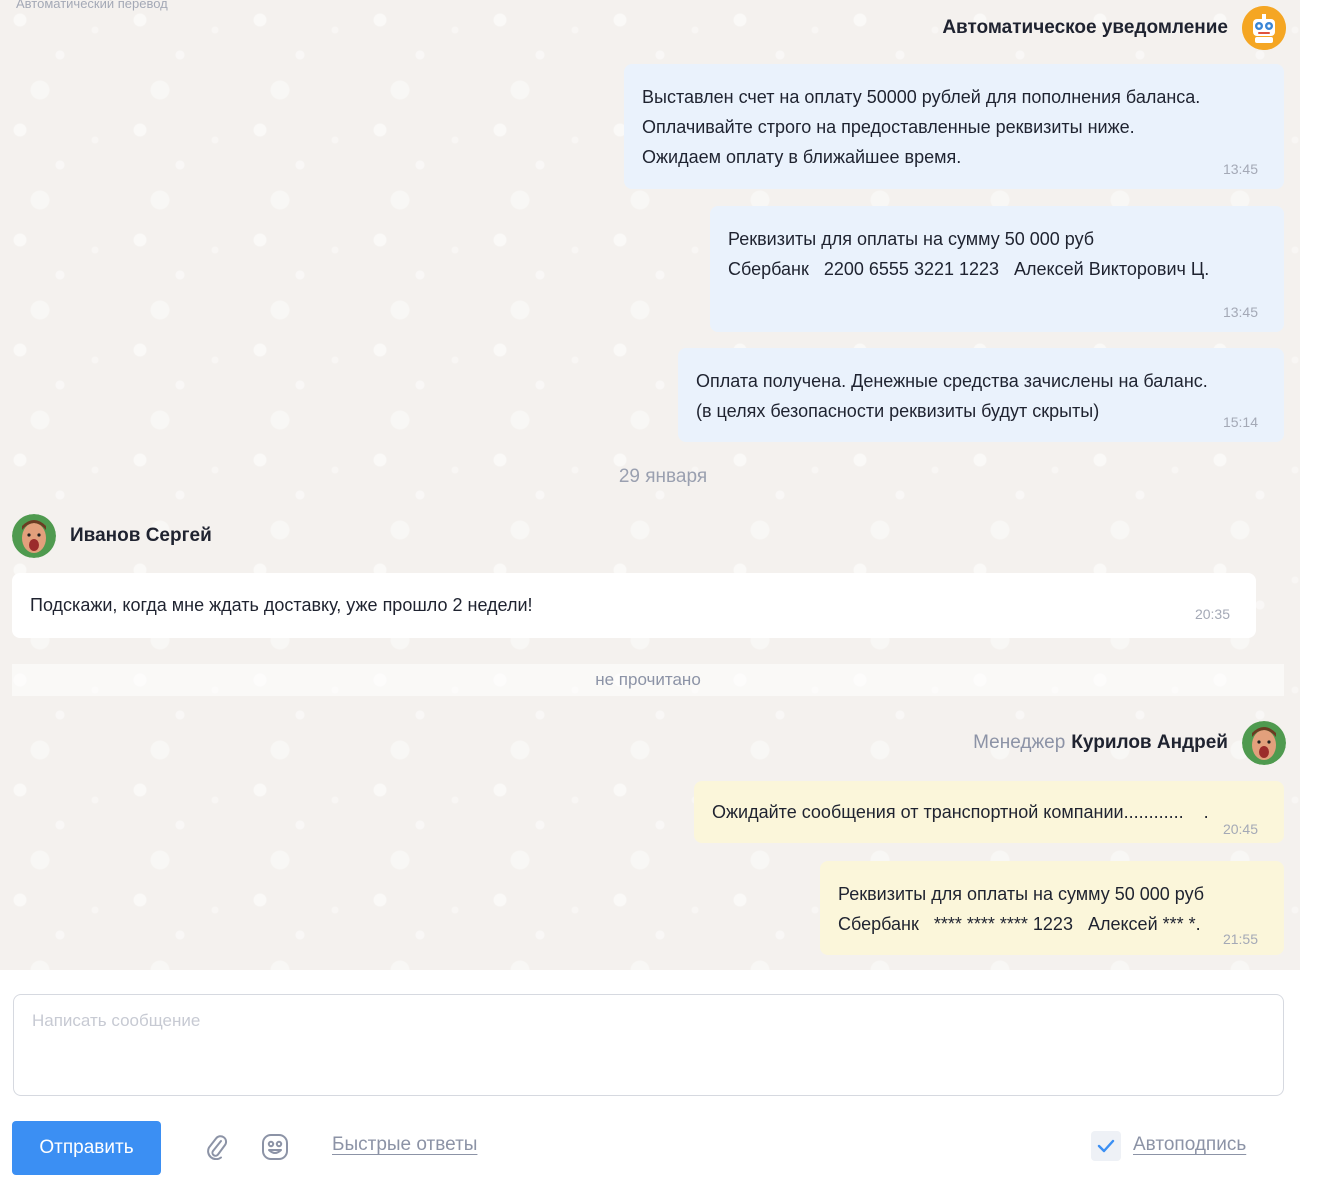 This screenshot has height=1192, width=1320. I want to click on client-header: Иванов Сергей, so click(112, 536).